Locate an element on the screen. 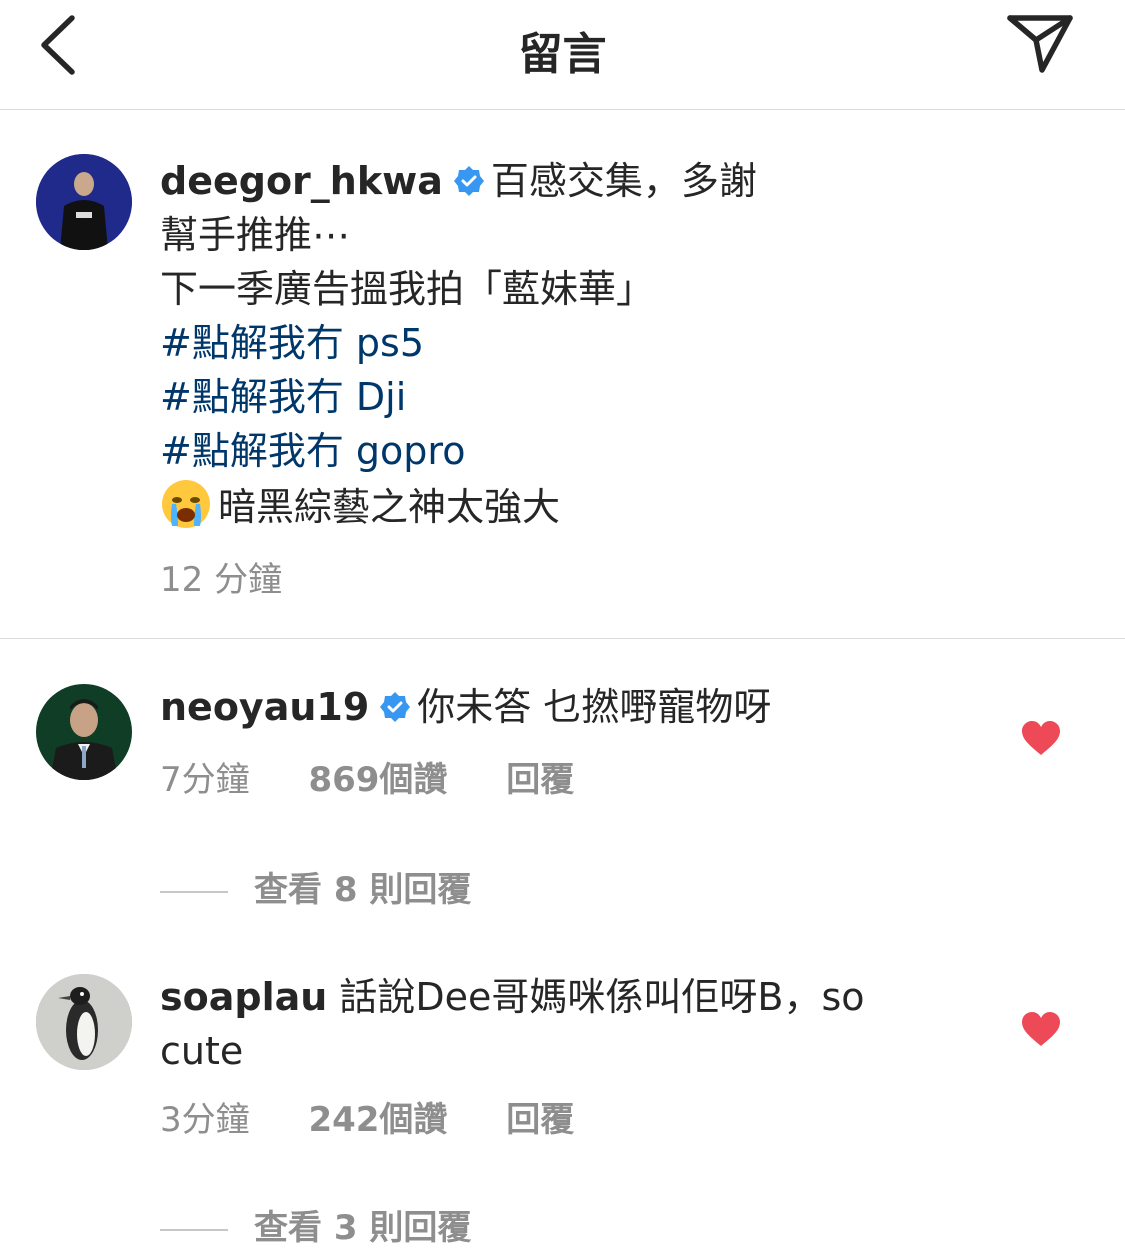  comment-username: soaplau is located at coordinates (243, 997).